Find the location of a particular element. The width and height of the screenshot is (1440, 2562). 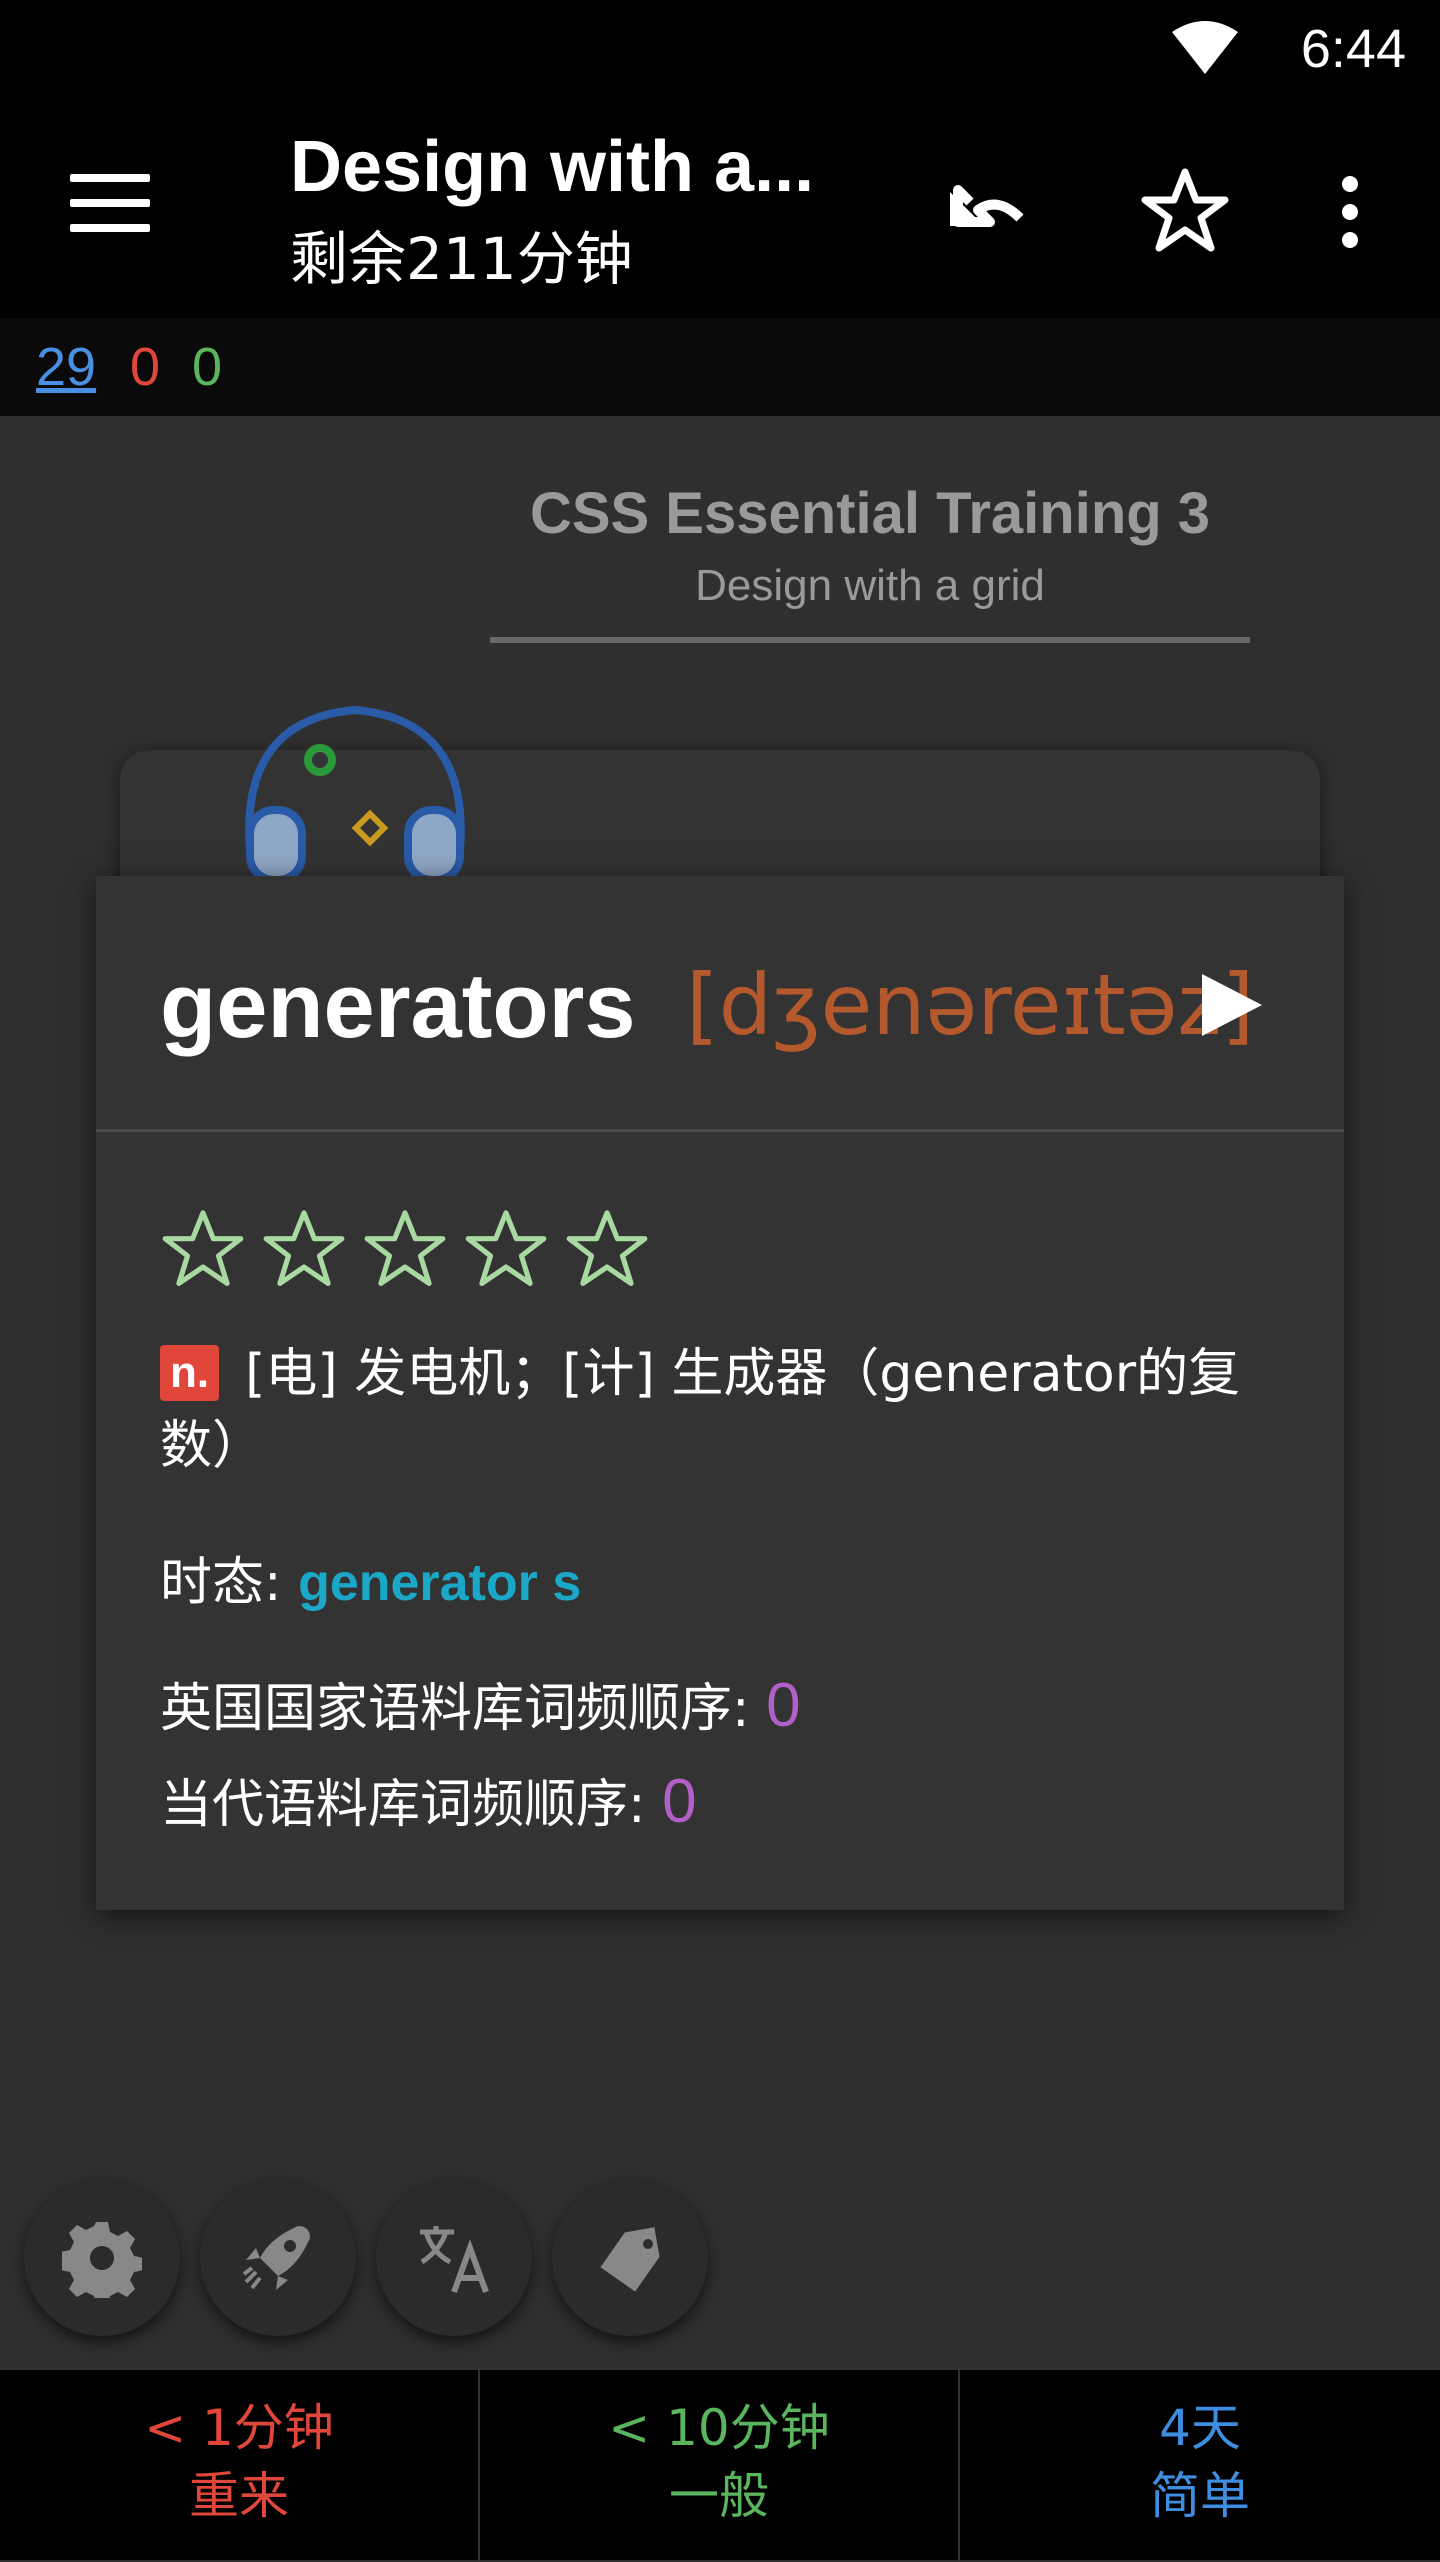

card-counts: 29 0 0 is located at coordinates (720, 367).